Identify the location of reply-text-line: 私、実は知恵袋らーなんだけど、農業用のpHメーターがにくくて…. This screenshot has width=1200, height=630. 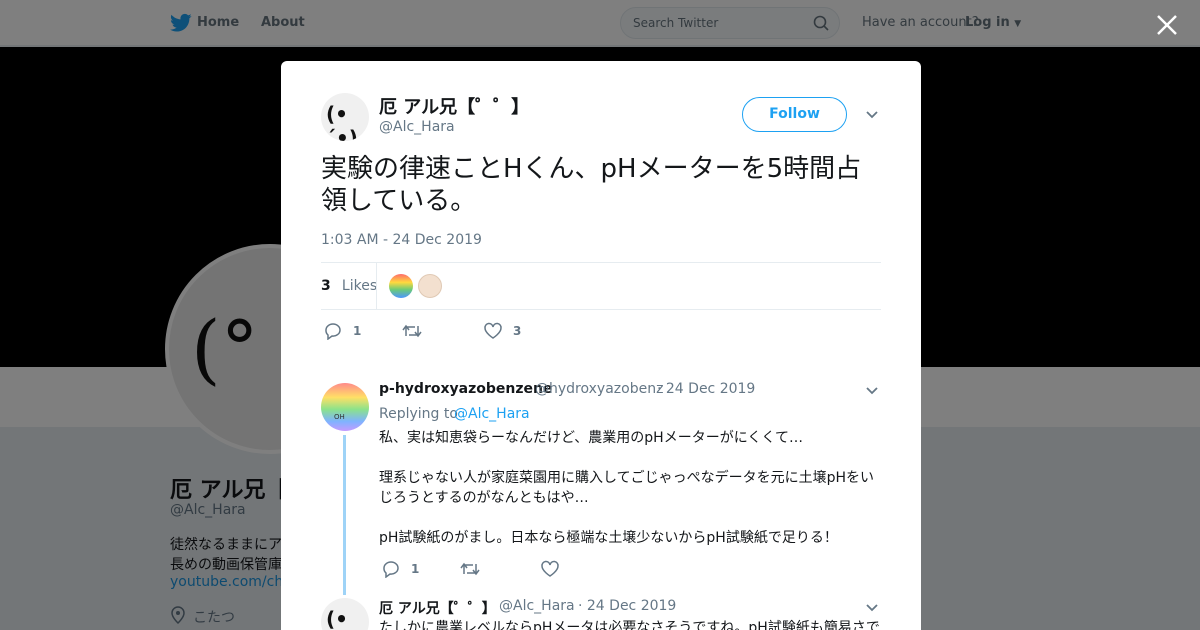
(591, 438).